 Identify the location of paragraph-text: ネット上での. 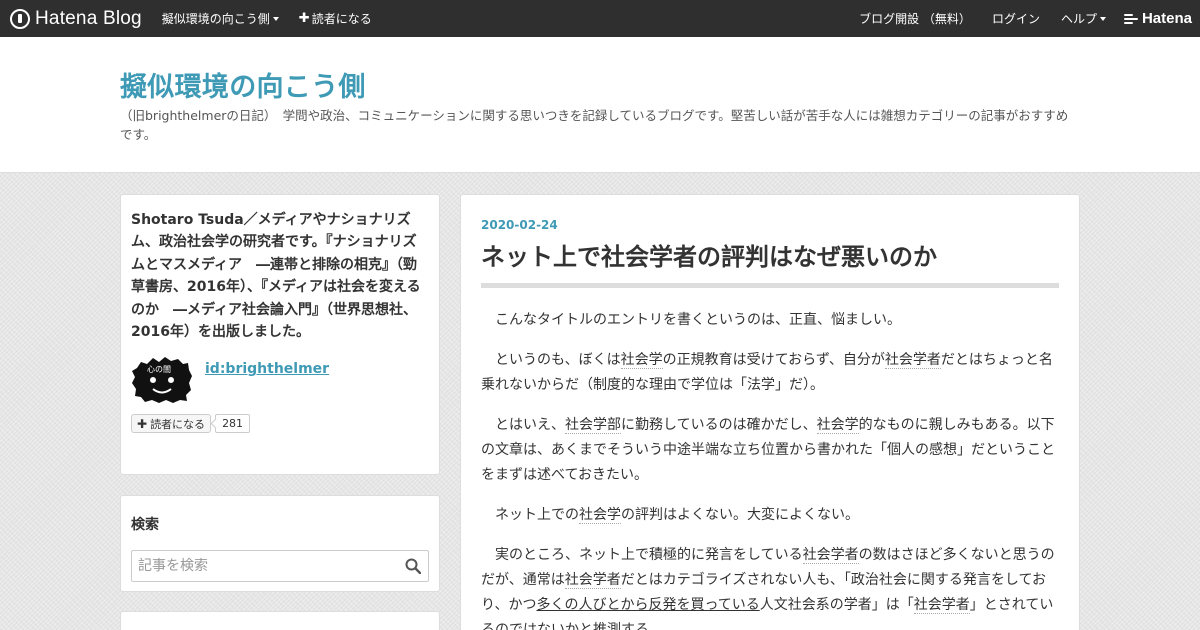
(537, 515).